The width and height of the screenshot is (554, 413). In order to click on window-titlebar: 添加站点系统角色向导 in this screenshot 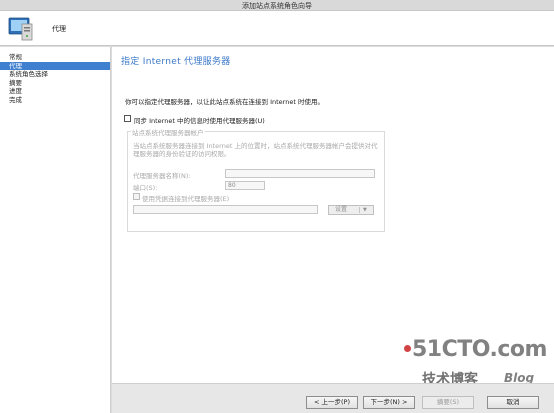, I will do `click(277, 5)`.